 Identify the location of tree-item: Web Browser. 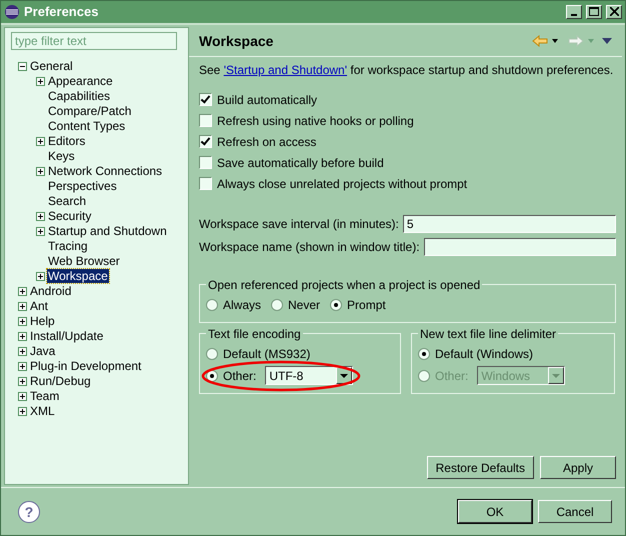
(84, 261).